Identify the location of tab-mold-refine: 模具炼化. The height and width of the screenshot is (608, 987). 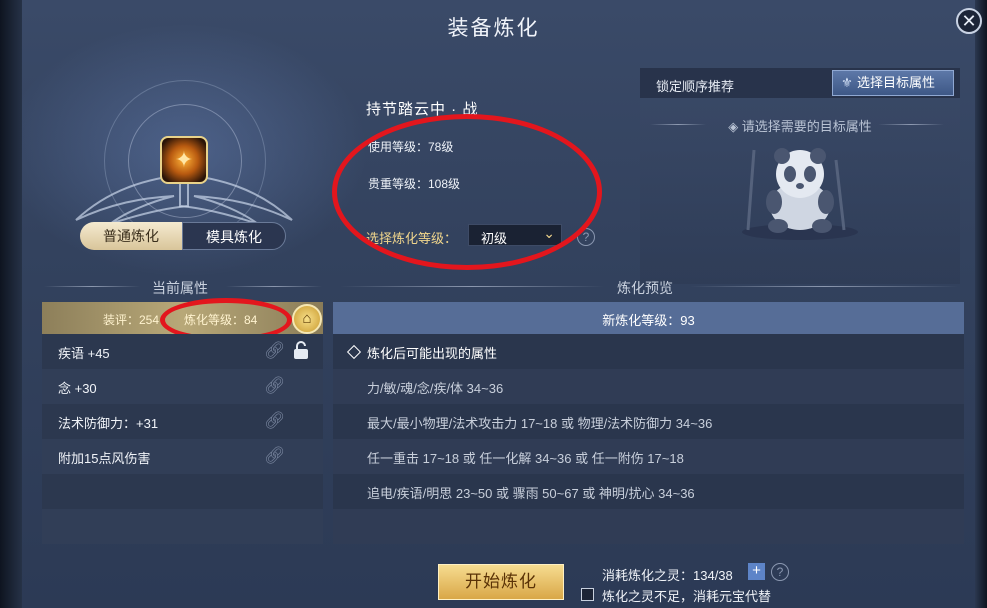
(234, 236).